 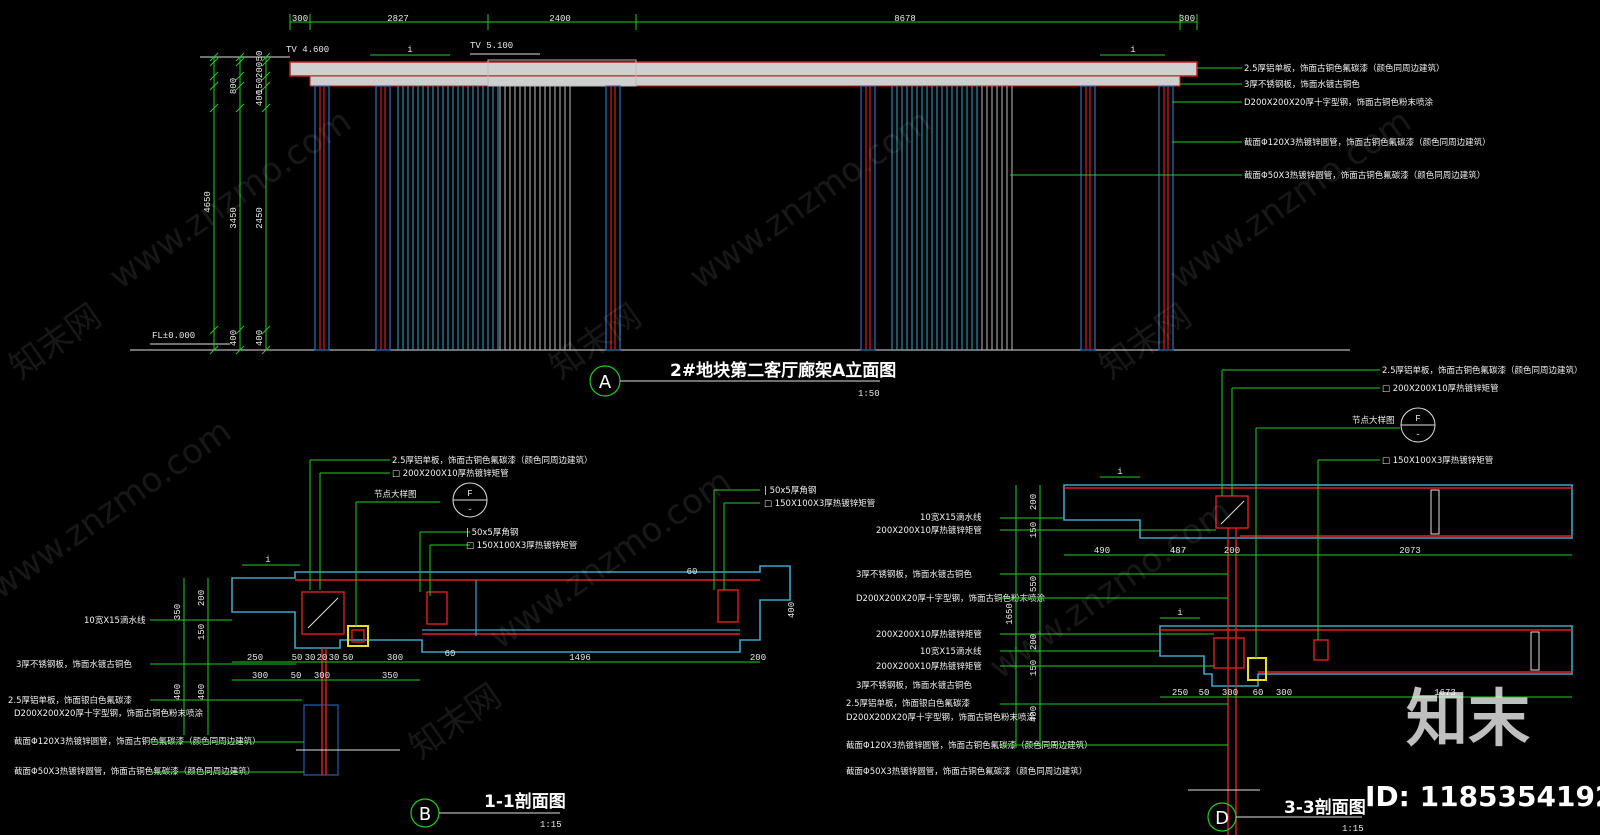 What do you see at coordinates (255, 658) in the screenshot?
I see `b-dim-1: 250` at bounding box center [255, 658].